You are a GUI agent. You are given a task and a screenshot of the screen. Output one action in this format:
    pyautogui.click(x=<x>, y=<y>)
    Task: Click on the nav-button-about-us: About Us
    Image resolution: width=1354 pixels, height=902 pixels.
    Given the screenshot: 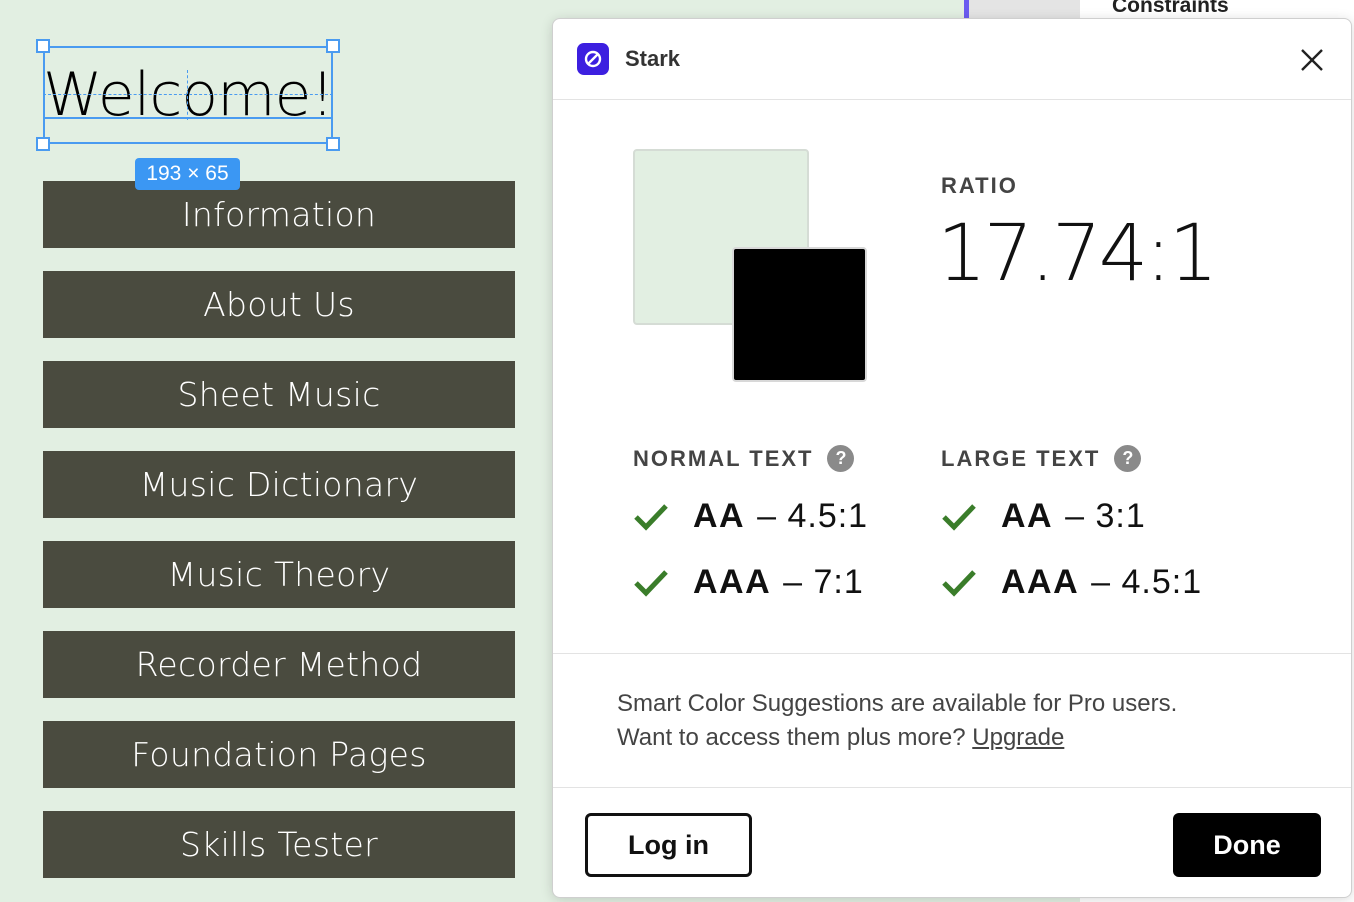 What is the action you would take?
    pyautogui.click(x=279, y=304)
    